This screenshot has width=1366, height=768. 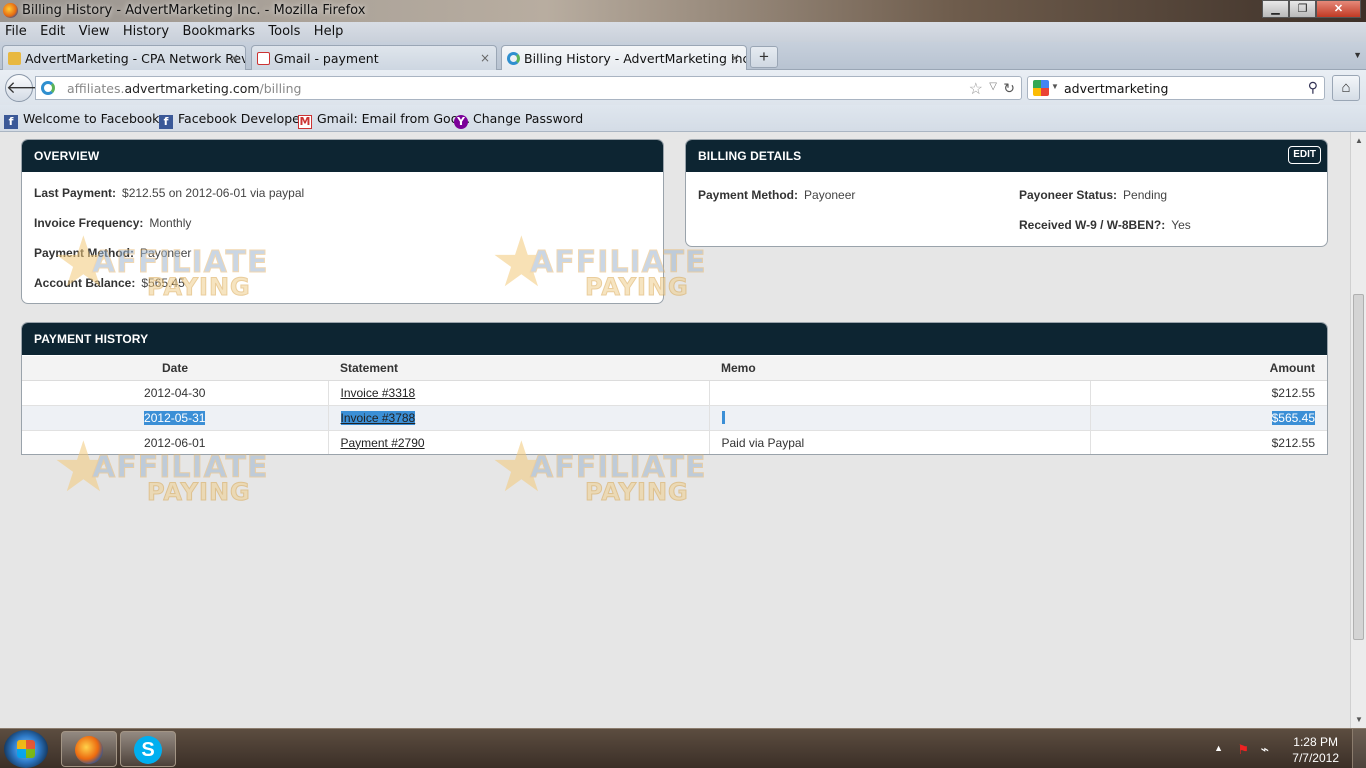 I want to click on scroll-thumb, so click(x=1358, y=467).